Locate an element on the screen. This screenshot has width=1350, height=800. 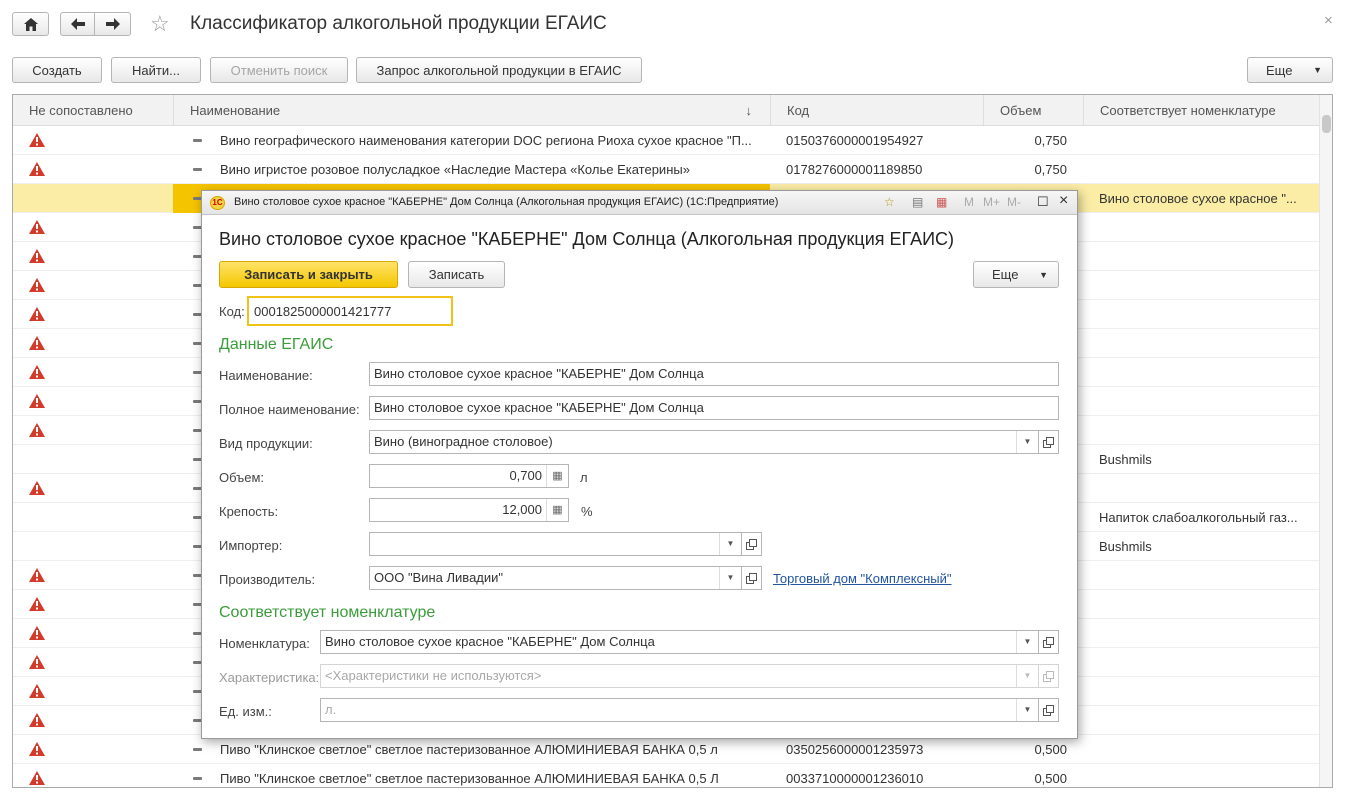
strength-field: 12,000 ▦ is located at coordinates (469, 510).